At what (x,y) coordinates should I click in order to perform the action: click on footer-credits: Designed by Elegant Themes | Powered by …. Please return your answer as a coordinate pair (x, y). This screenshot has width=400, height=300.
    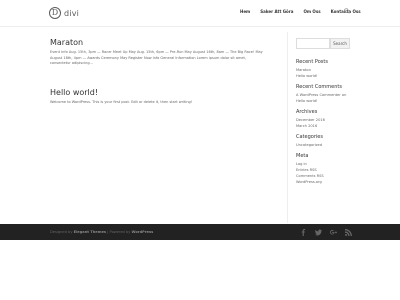
    Looking at the image, I should click on (101, 232).